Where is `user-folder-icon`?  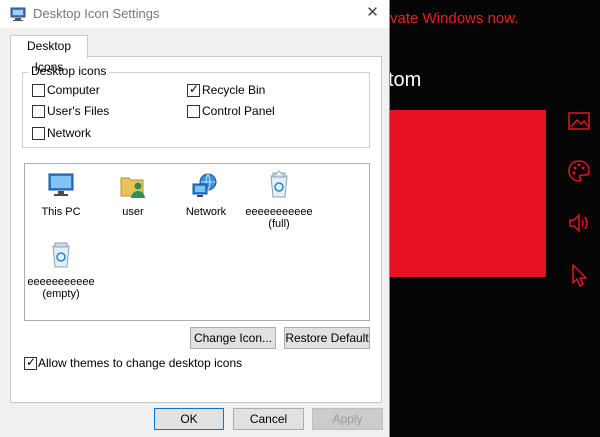
user-folder-icon is located at coordinates (132, 187).